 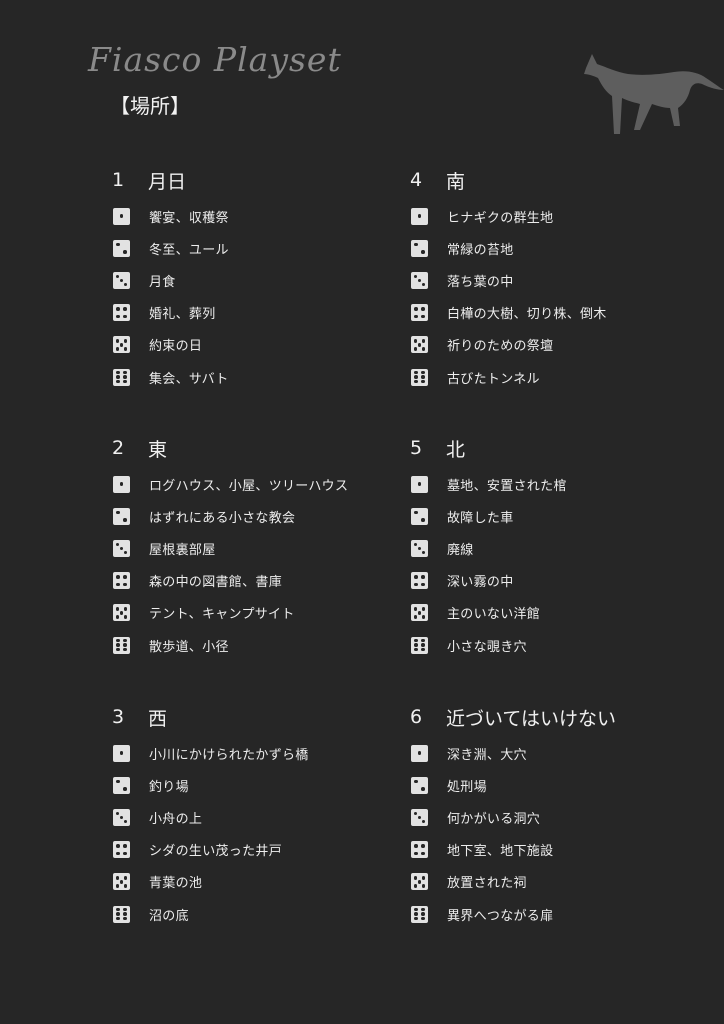 I want to click on die-face-6-icon, so click(x=419, y=645).